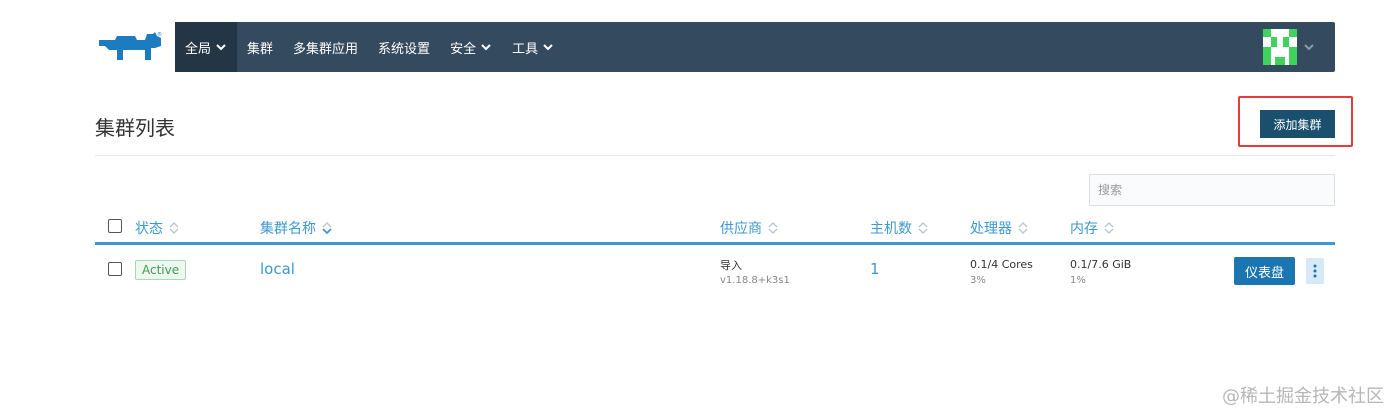 The image size is (1398, 418). Describe the element at coordinates (1084, 229) in the screenshot. I see `column-label: 内存` at that location.